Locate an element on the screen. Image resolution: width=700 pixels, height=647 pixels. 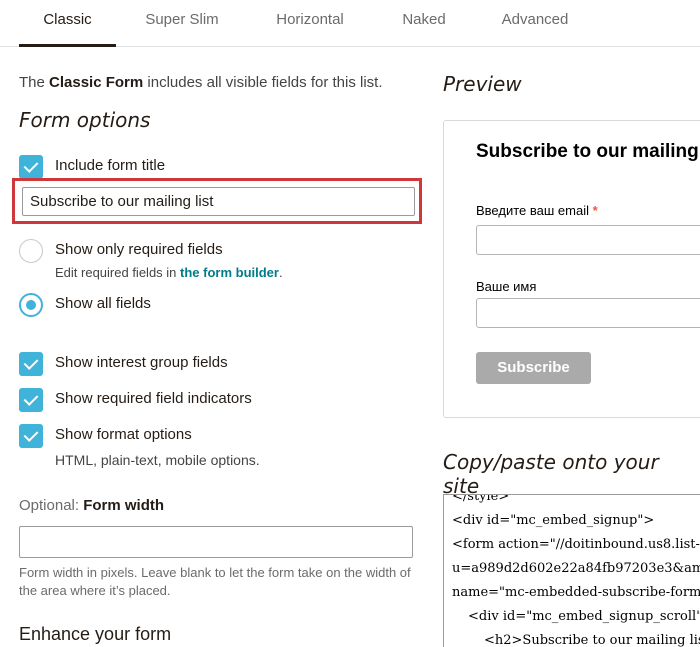
form-width-input is located at coordinates (216, 542).